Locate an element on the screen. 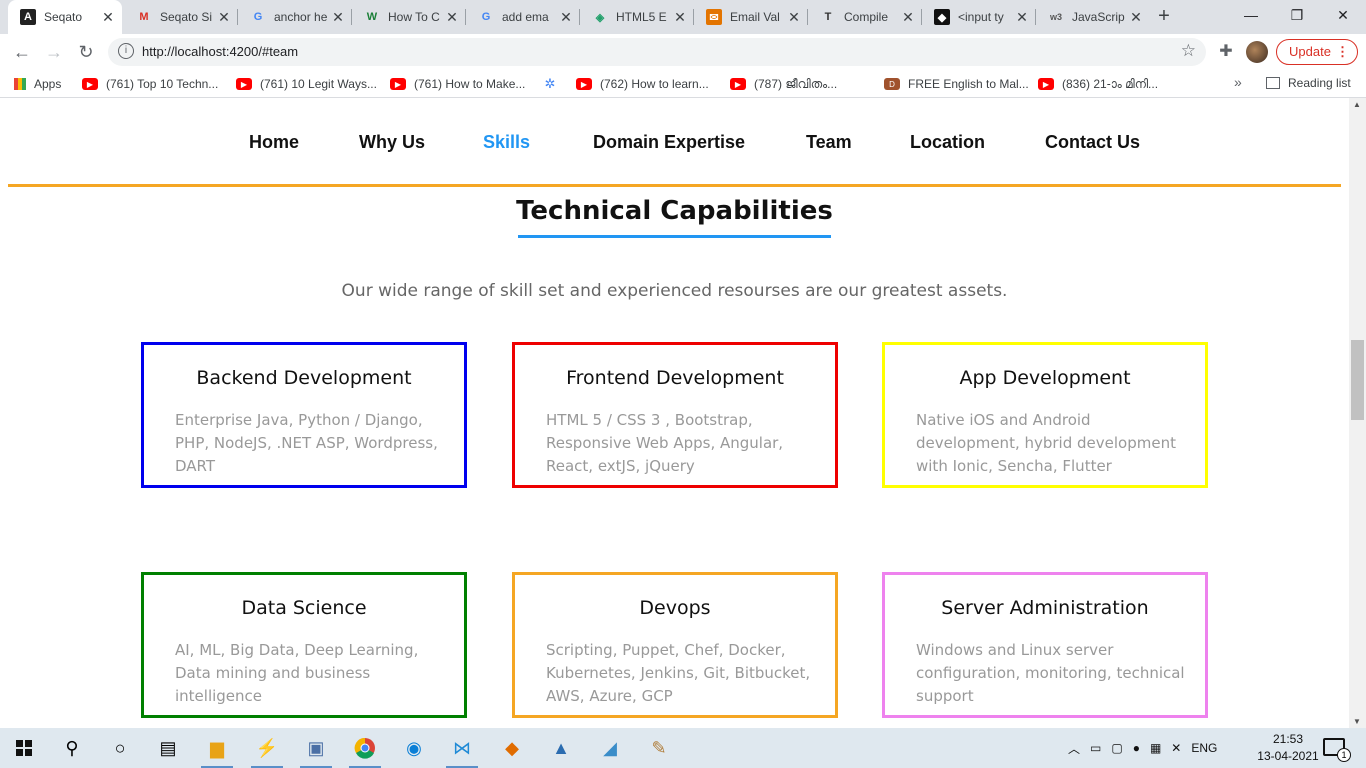 This screenshot has height=768, width=1366. tab-compile: T Compile ✕ is located at coordinates (865, 17).